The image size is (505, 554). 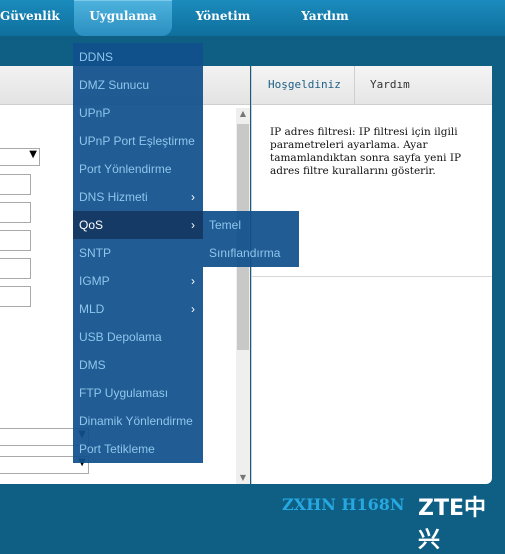 I want to click on menu-label: Dinamik Yönlendirme, so click(x=136, y=421).